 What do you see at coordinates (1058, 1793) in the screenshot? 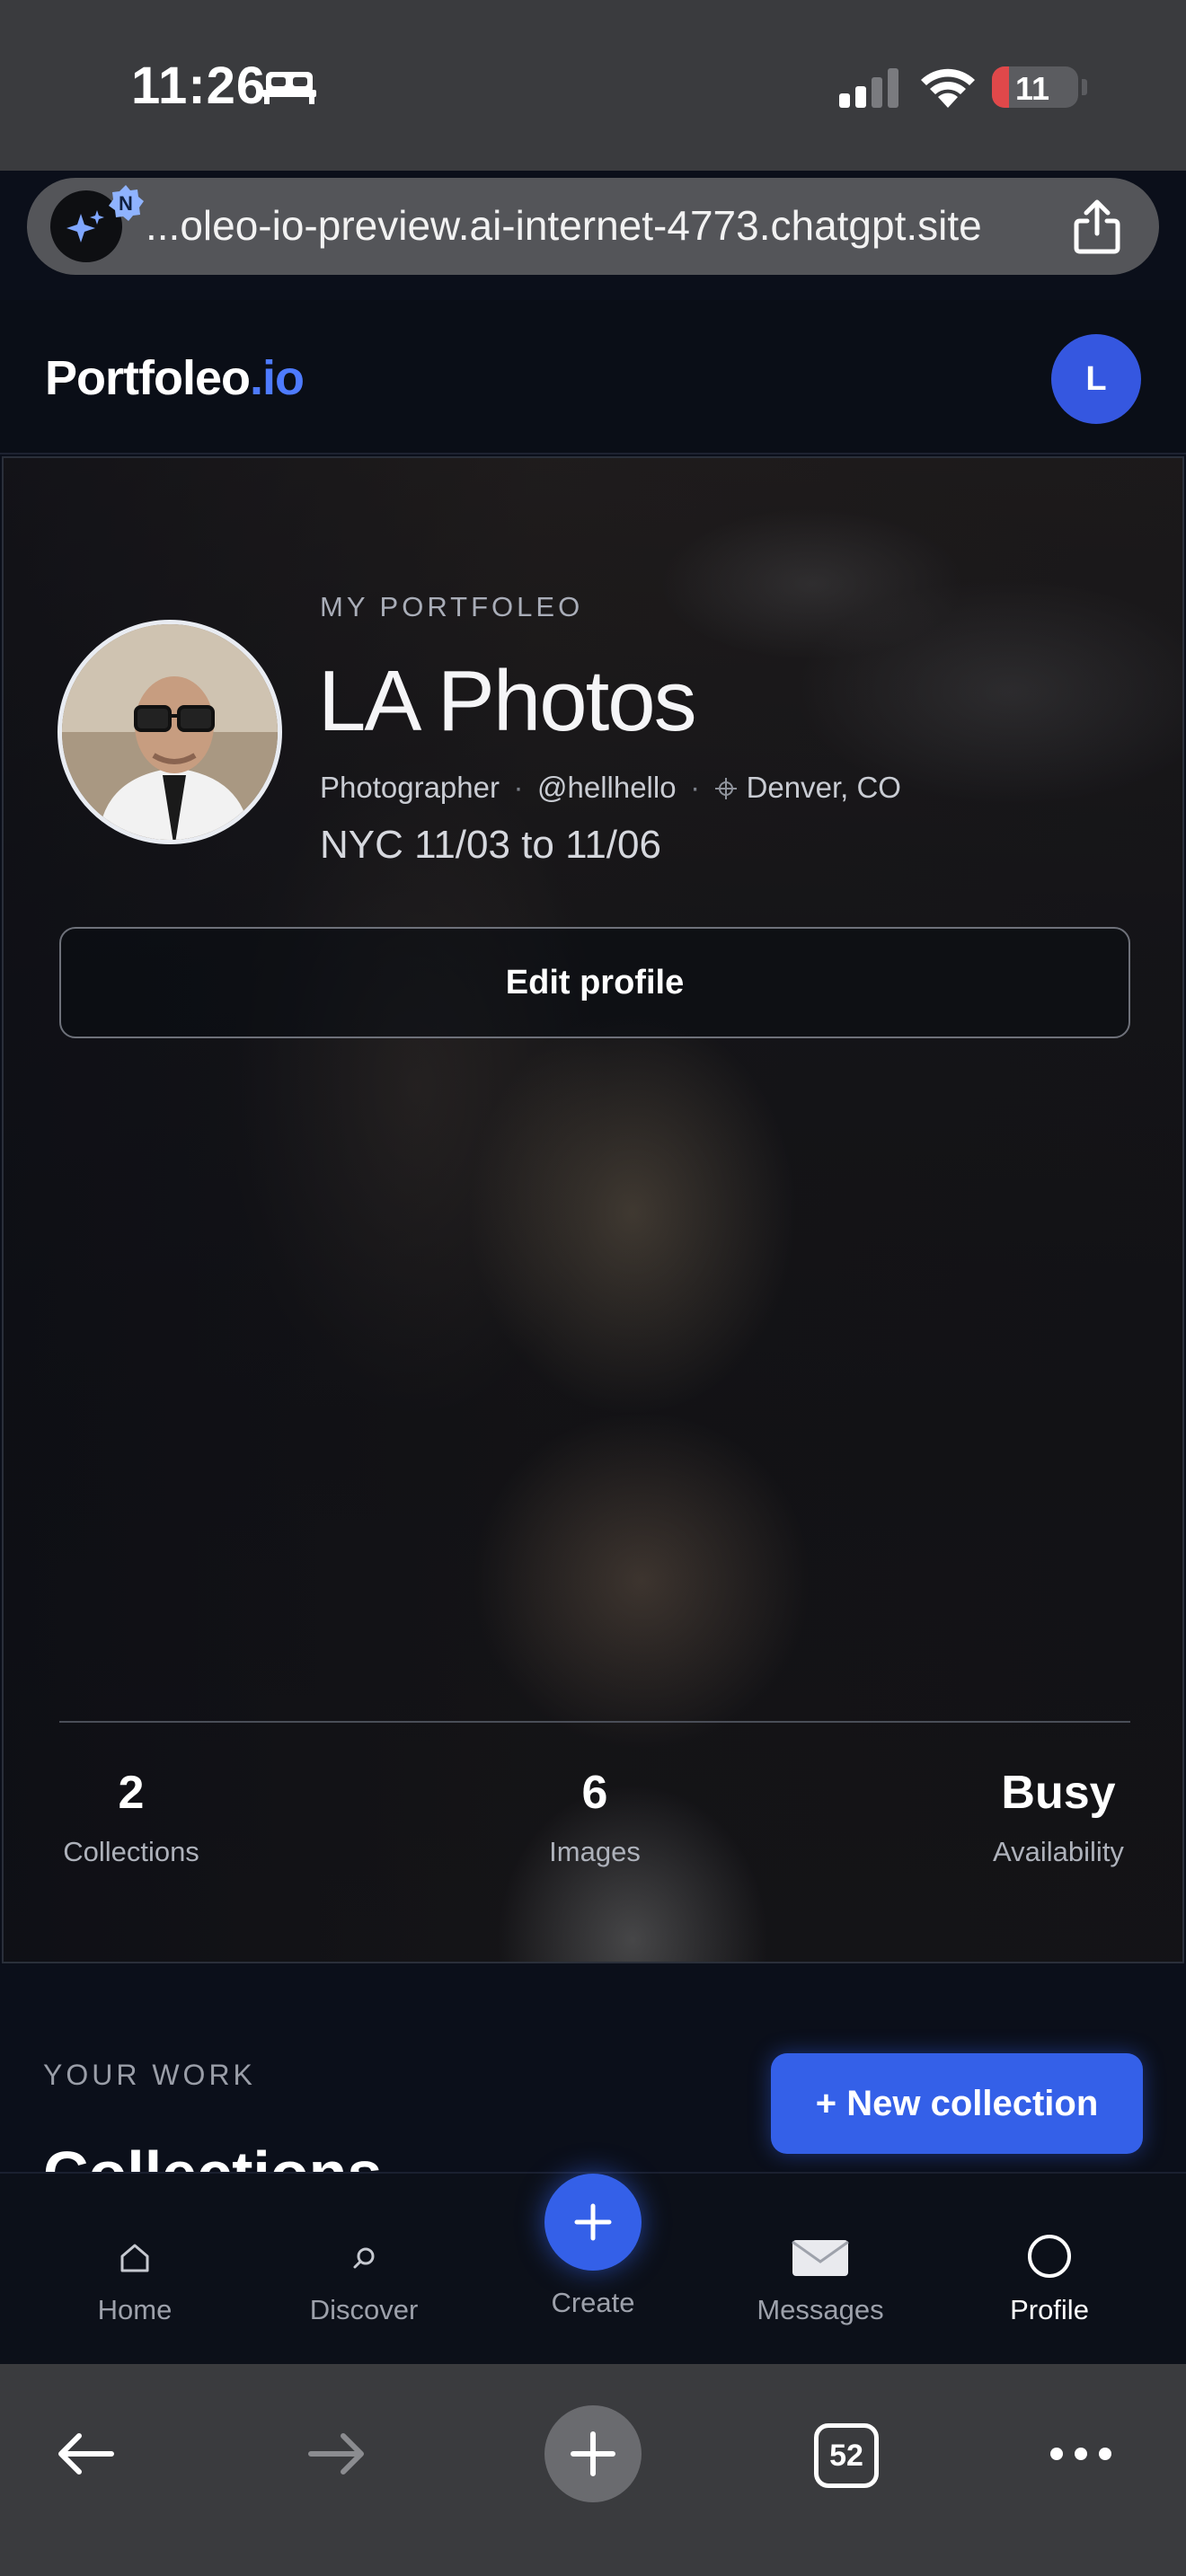
I see `stat-value: Busy` at bounding box center [1058, 1793].